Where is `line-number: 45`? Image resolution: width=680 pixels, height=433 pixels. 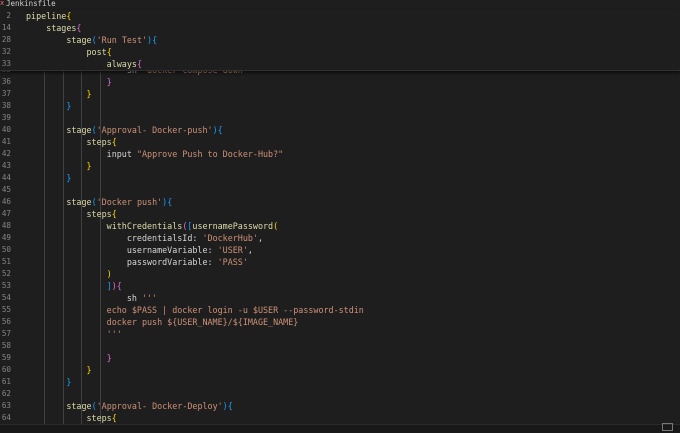
line-number: 45 is located at coordinates (6, 189).